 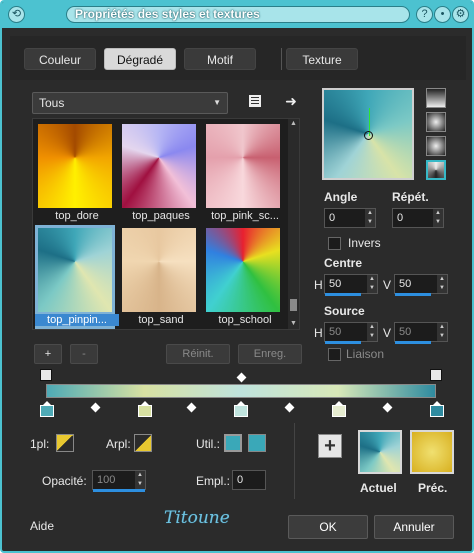 I want to click on current-swatch, so click(x=380, y=452).